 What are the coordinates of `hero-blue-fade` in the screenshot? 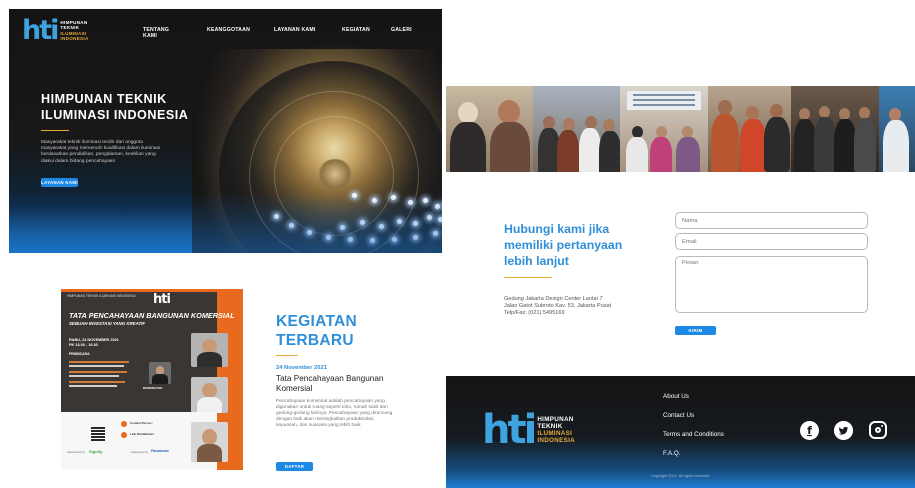 It's located at (225, 223).